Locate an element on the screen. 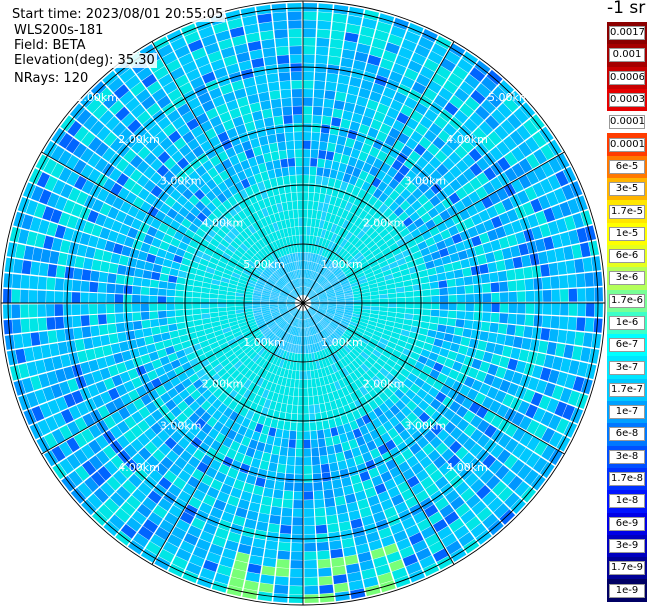 The width and height of the screenshot is (647, 607). colorbar-swatch: 3e-5 is located at coordinates (627, 189).